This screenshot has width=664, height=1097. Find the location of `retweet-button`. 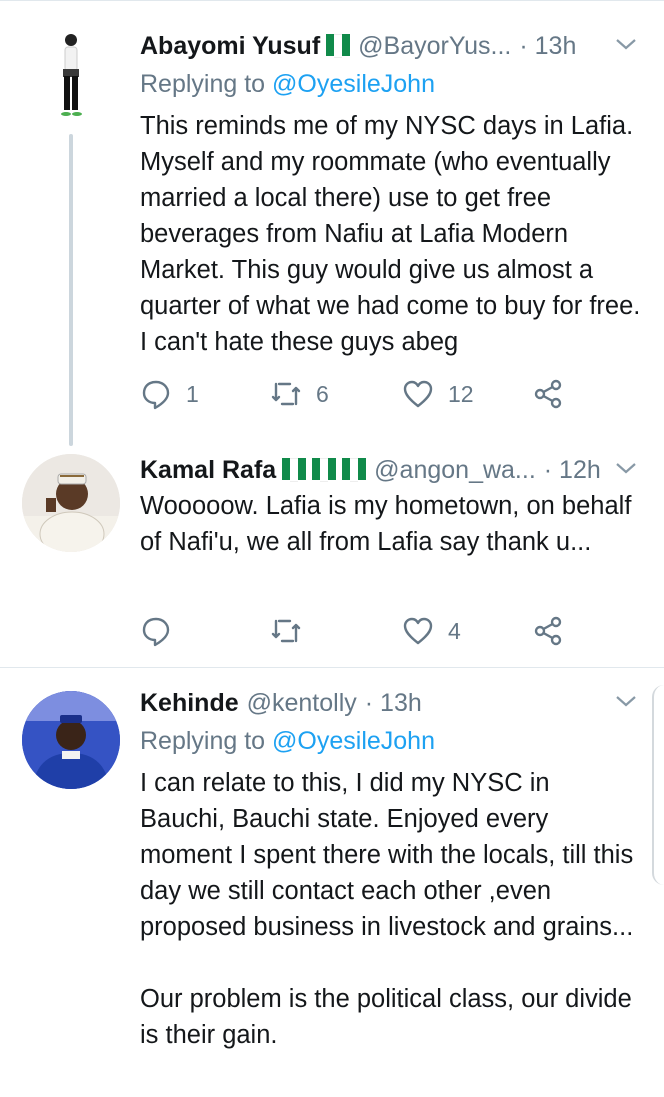

retweet-button is located at coordinates (293, 631).